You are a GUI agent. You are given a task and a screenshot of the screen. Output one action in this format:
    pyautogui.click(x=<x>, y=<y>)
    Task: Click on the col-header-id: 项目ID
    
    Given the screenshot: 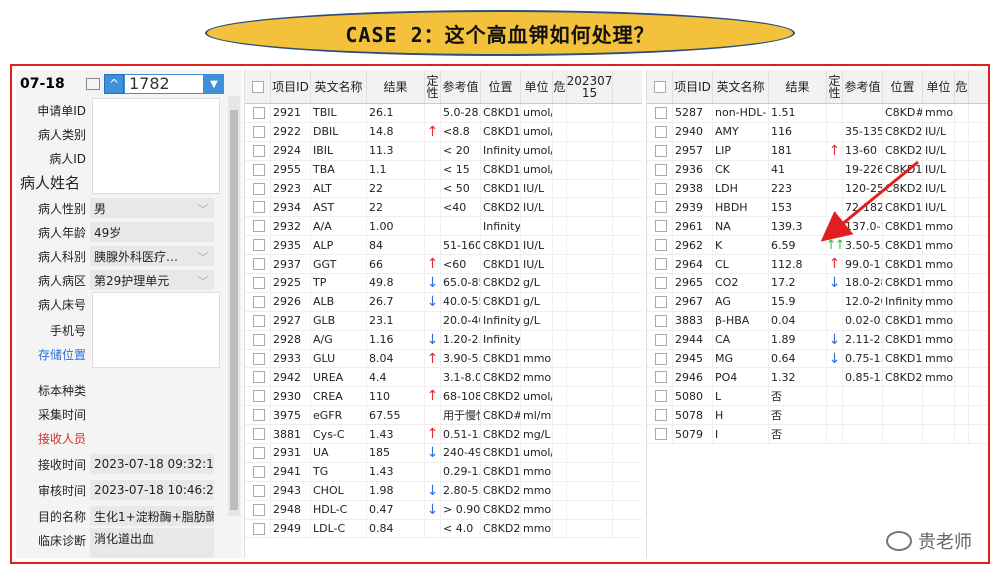 What is the action you would take?
    pyautogui.click(x=693, y=86)
    